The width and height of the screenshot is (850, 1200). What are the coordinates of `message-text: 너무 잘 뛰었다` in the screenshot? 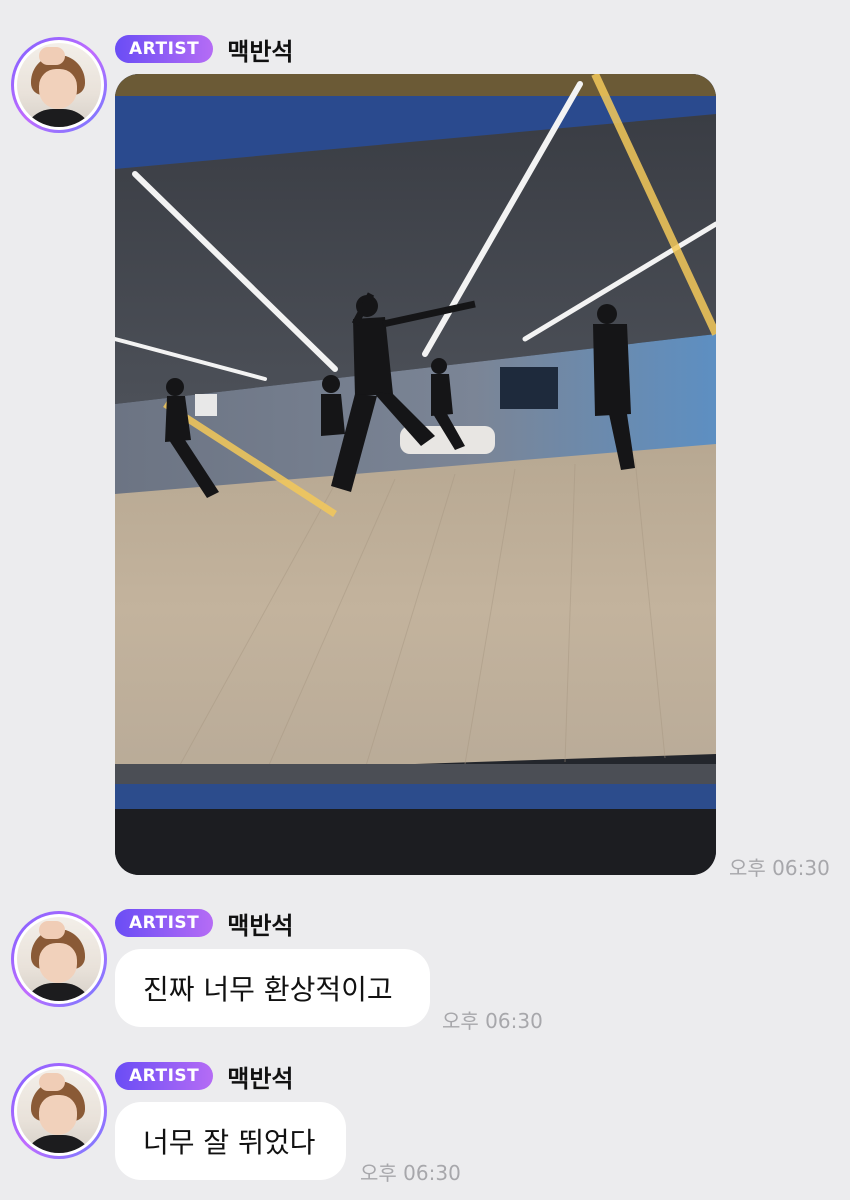 It's located at (229, 1142).